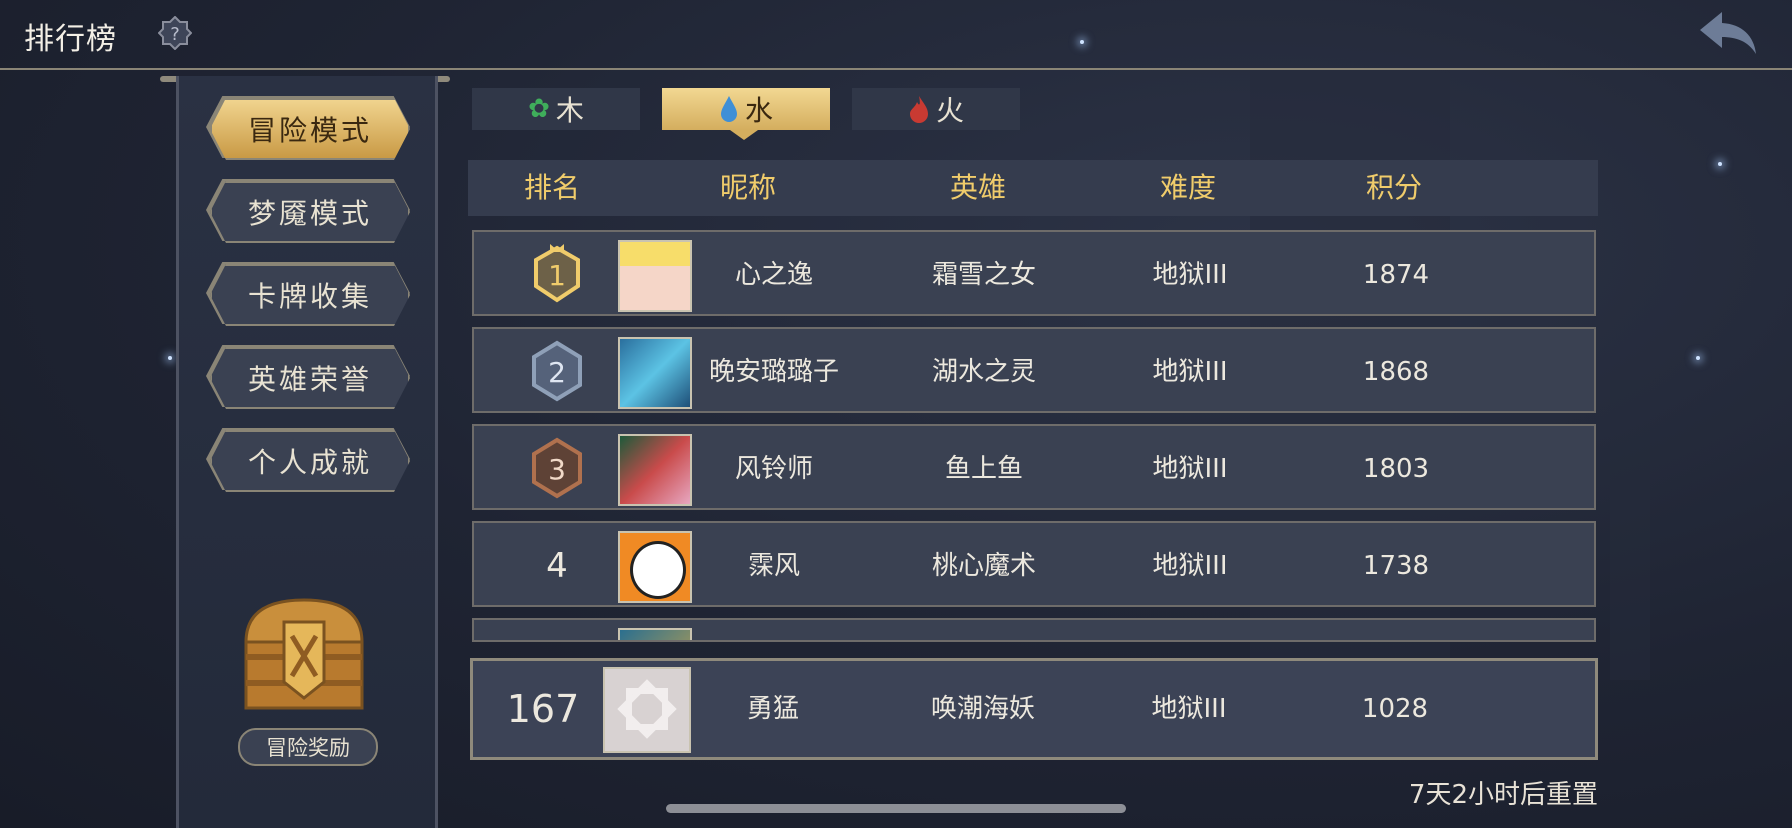 The image size is (1792, 828). I want to click on sidebar-item-label: 冒险模式, so click(309, 130).